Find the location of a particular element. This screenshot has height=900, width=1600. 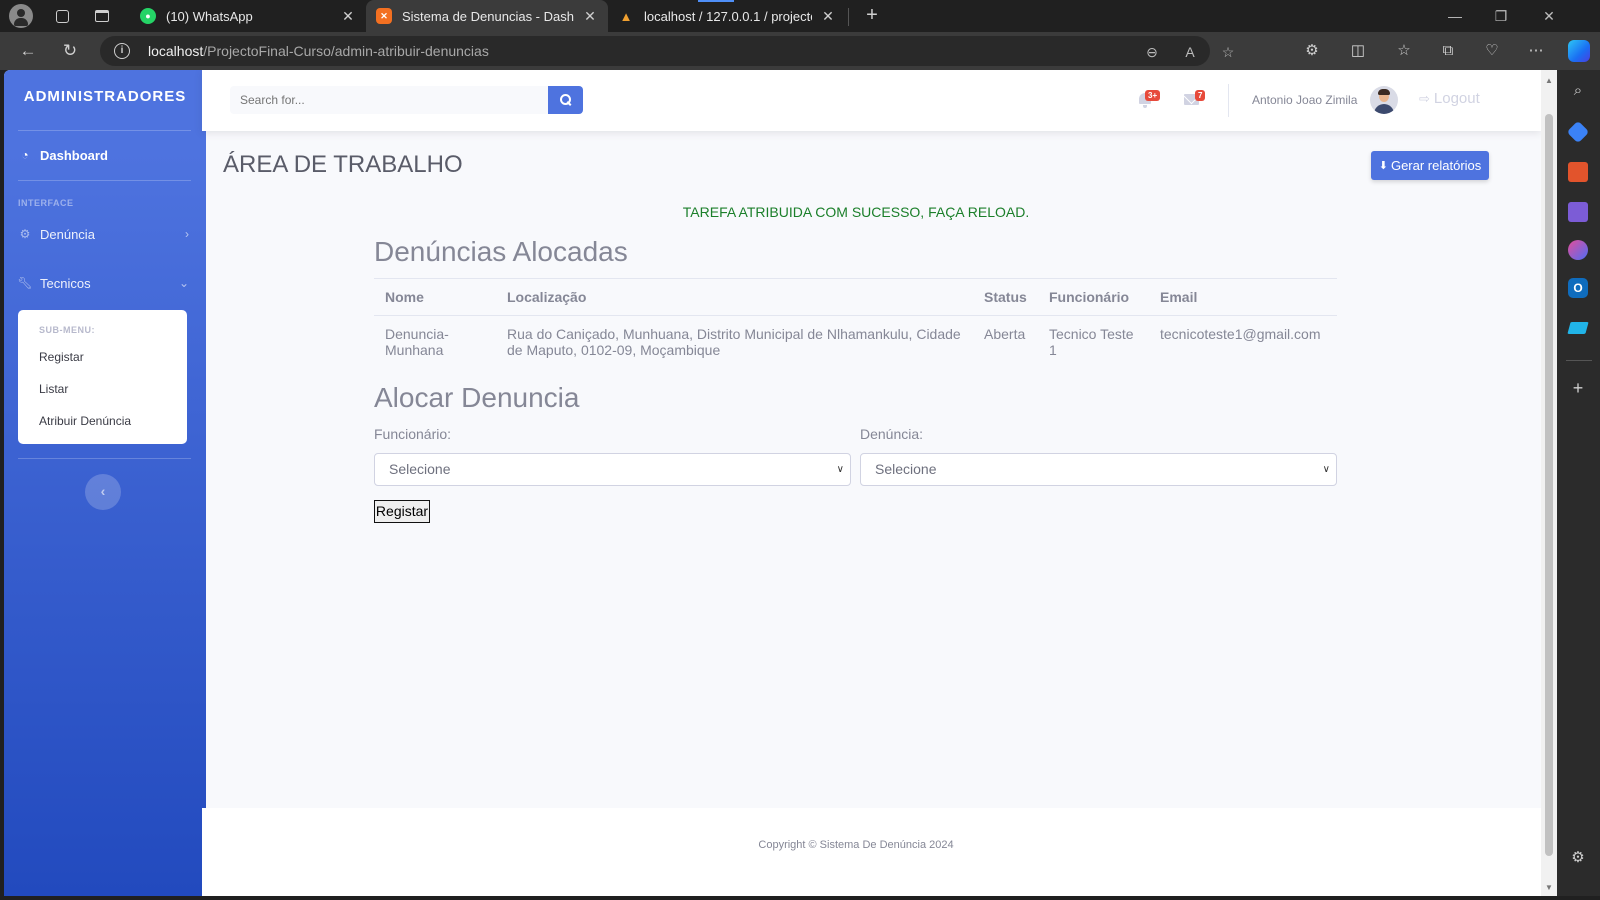

submenu-item-registar: Registar is located at coordinates (61, 357).